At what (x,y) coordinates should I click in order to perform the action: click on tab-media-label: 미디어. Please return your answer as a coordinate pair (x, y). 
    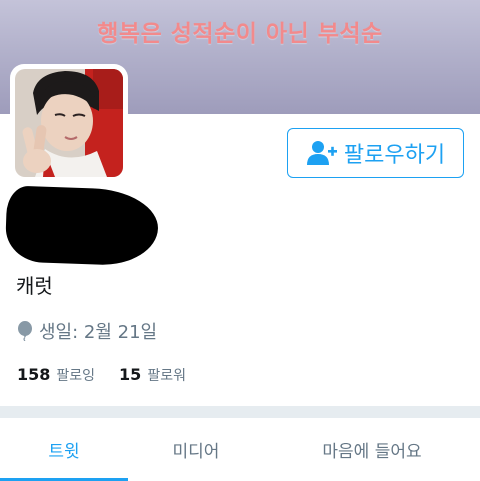
    Looking at the image, I should click on (196, 452).